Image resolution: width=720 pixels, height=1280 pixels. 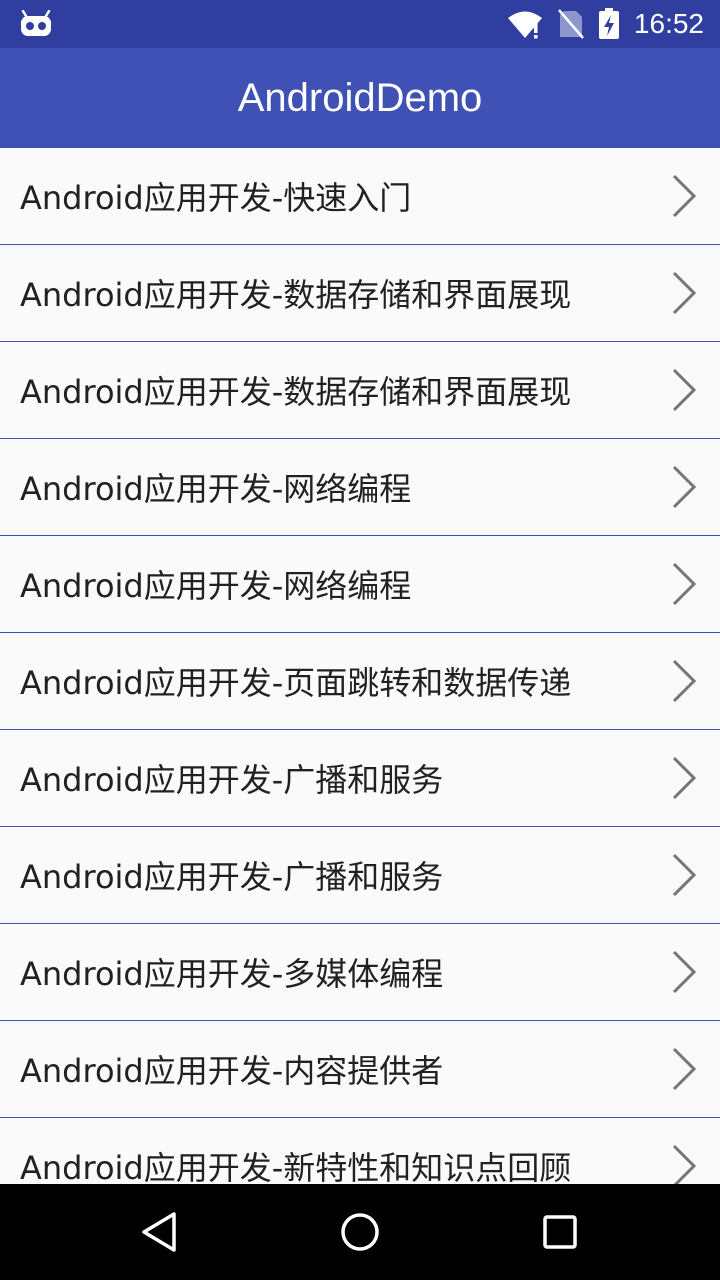 I want to click on list-item: Android应用开发-快速入门, so click(x=360, y=196).